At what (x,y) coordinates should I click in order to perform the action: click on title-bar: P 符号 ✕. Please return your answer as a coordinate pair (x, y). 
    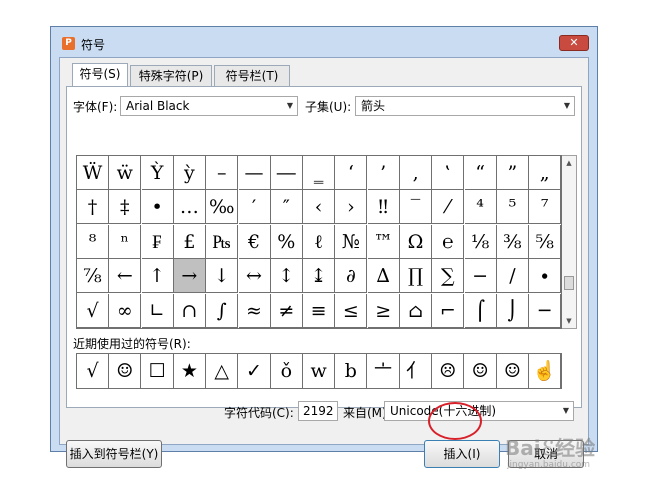
    Looking at the image, I should click on (324, 42).